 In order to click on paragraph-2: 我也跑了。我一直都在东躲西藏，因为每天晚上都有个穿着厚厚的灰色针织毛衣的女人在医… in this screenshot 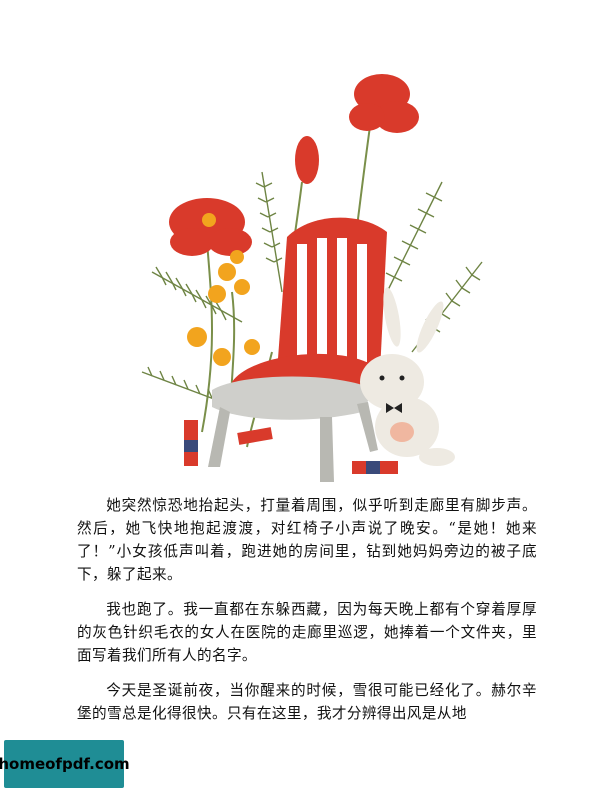, I will do `click(307, 632)`.